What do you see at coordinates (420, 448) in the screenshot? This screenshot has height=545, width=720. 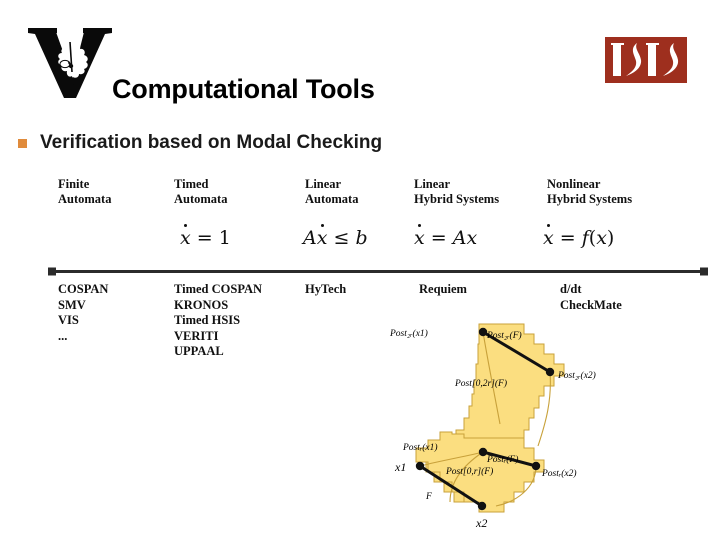 I see `label-post-r-x1: Postᵣ(x1)` at bounding box center [420, 448].